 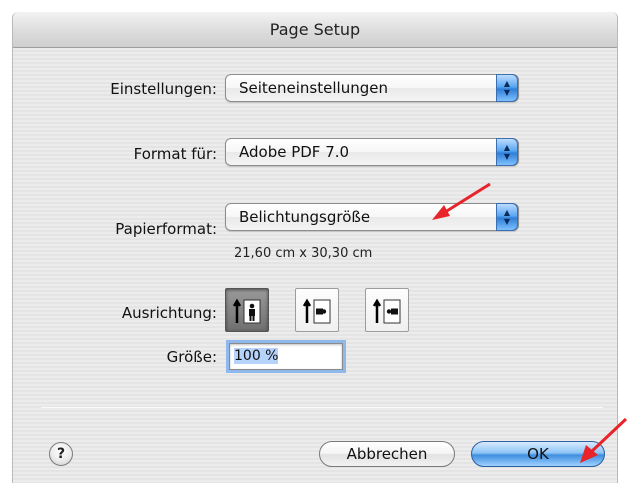 I want to click on scale-input: 100 %, so click(x=286, y=356).